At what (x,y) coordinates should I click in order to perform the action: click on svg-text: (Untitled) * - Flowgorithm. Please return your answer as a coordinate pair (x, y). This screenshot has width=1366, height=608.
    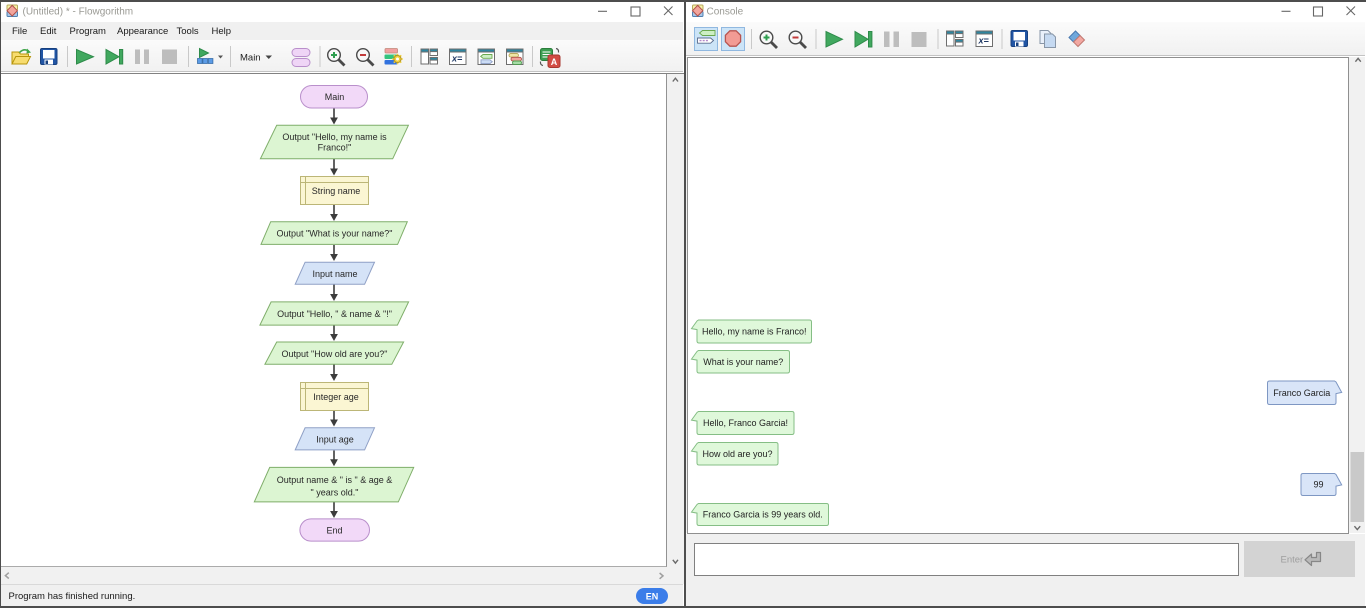
    Looking at the image, I should click on (78, 12).